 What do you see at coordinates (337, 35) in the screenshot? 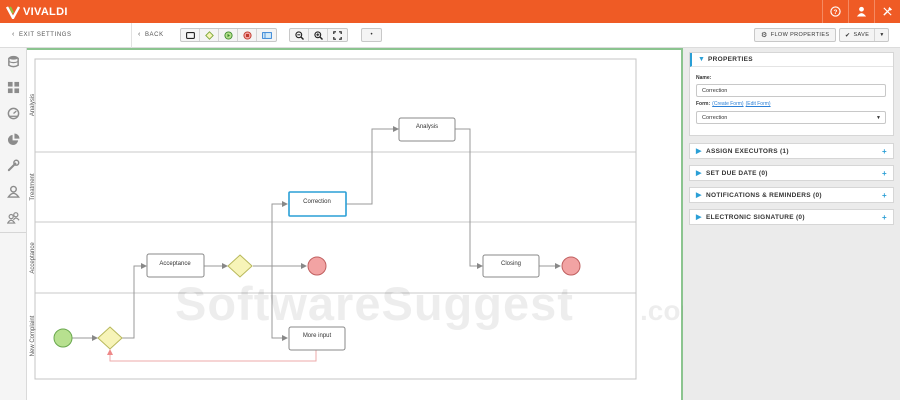
I see `fit-screen-button` at bounding box center [337, 35].